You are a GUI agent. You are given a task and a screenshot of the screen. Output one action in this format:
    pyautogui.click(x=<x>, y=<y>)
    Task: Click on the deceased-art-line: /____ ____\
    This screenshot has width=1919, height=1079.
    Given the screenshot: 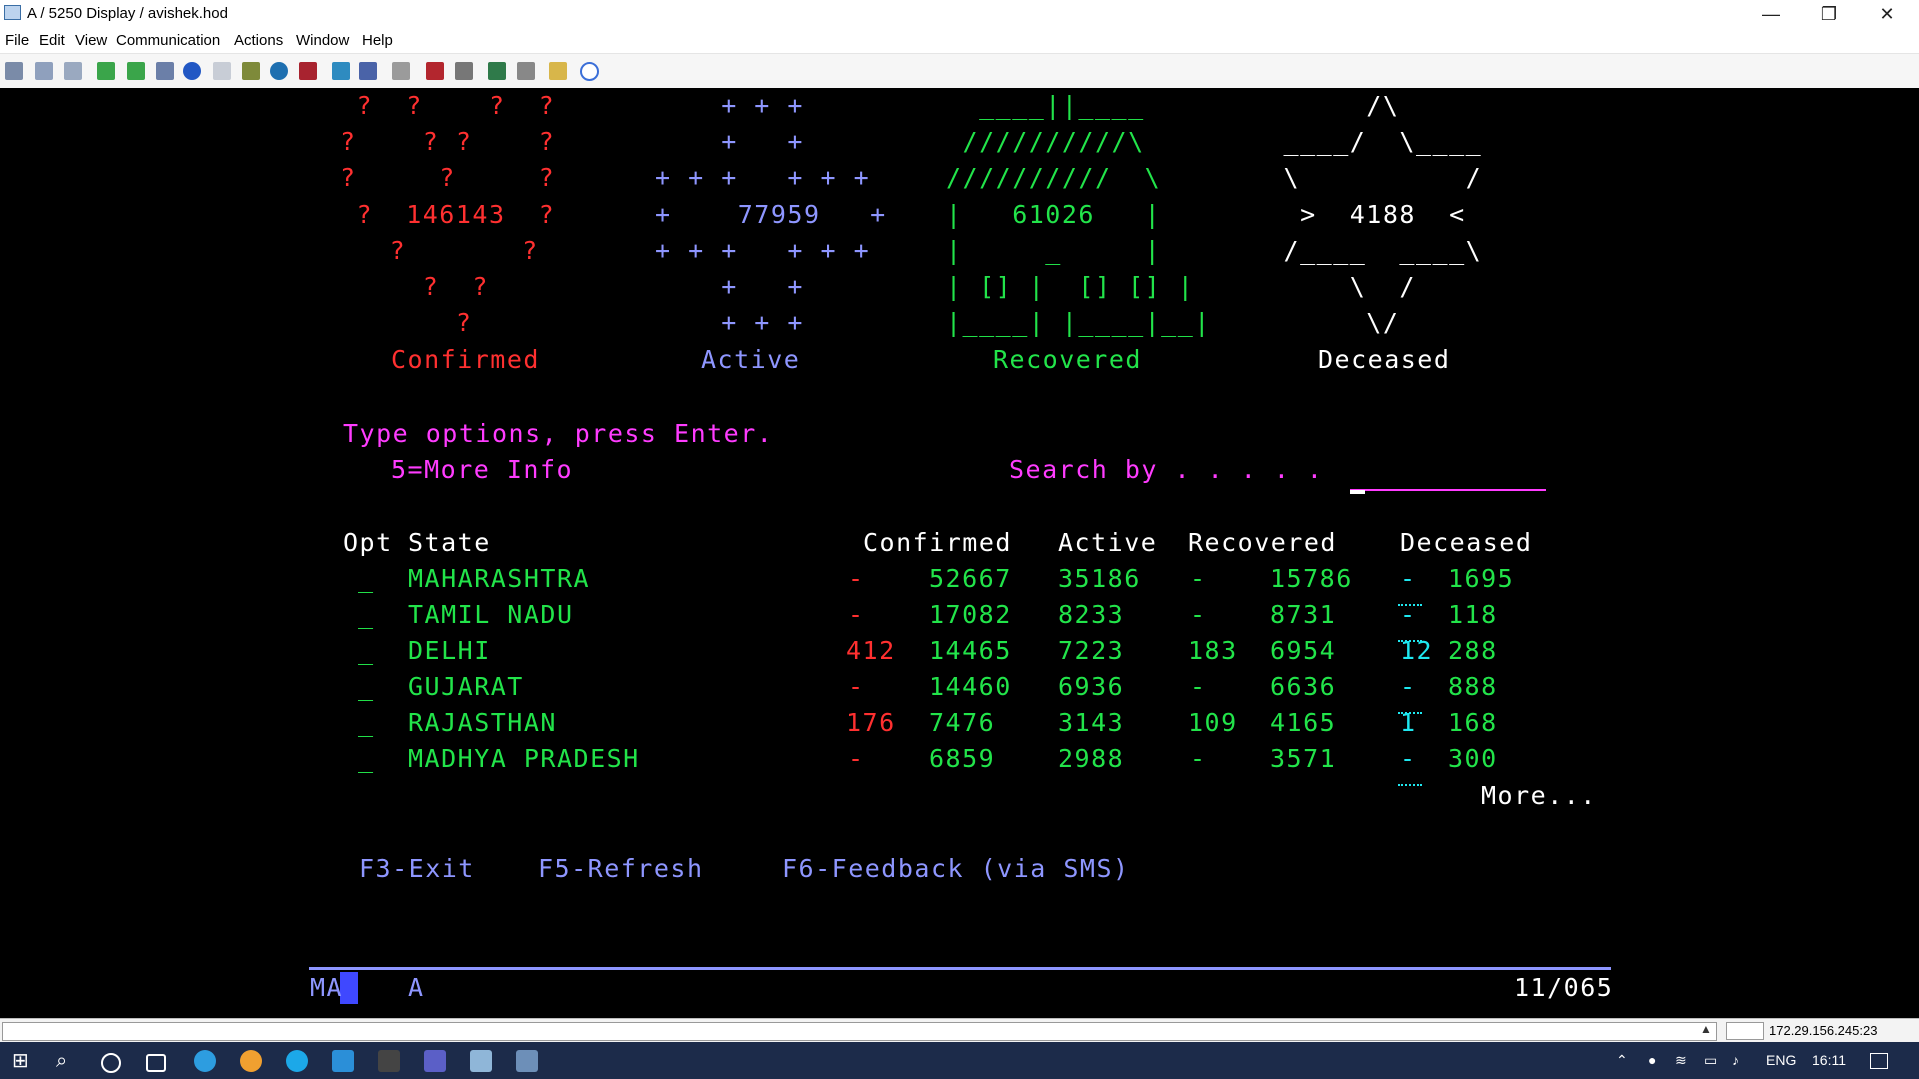 What is the action you would take?
    pyautogui.click(x=1375, y=250)
    